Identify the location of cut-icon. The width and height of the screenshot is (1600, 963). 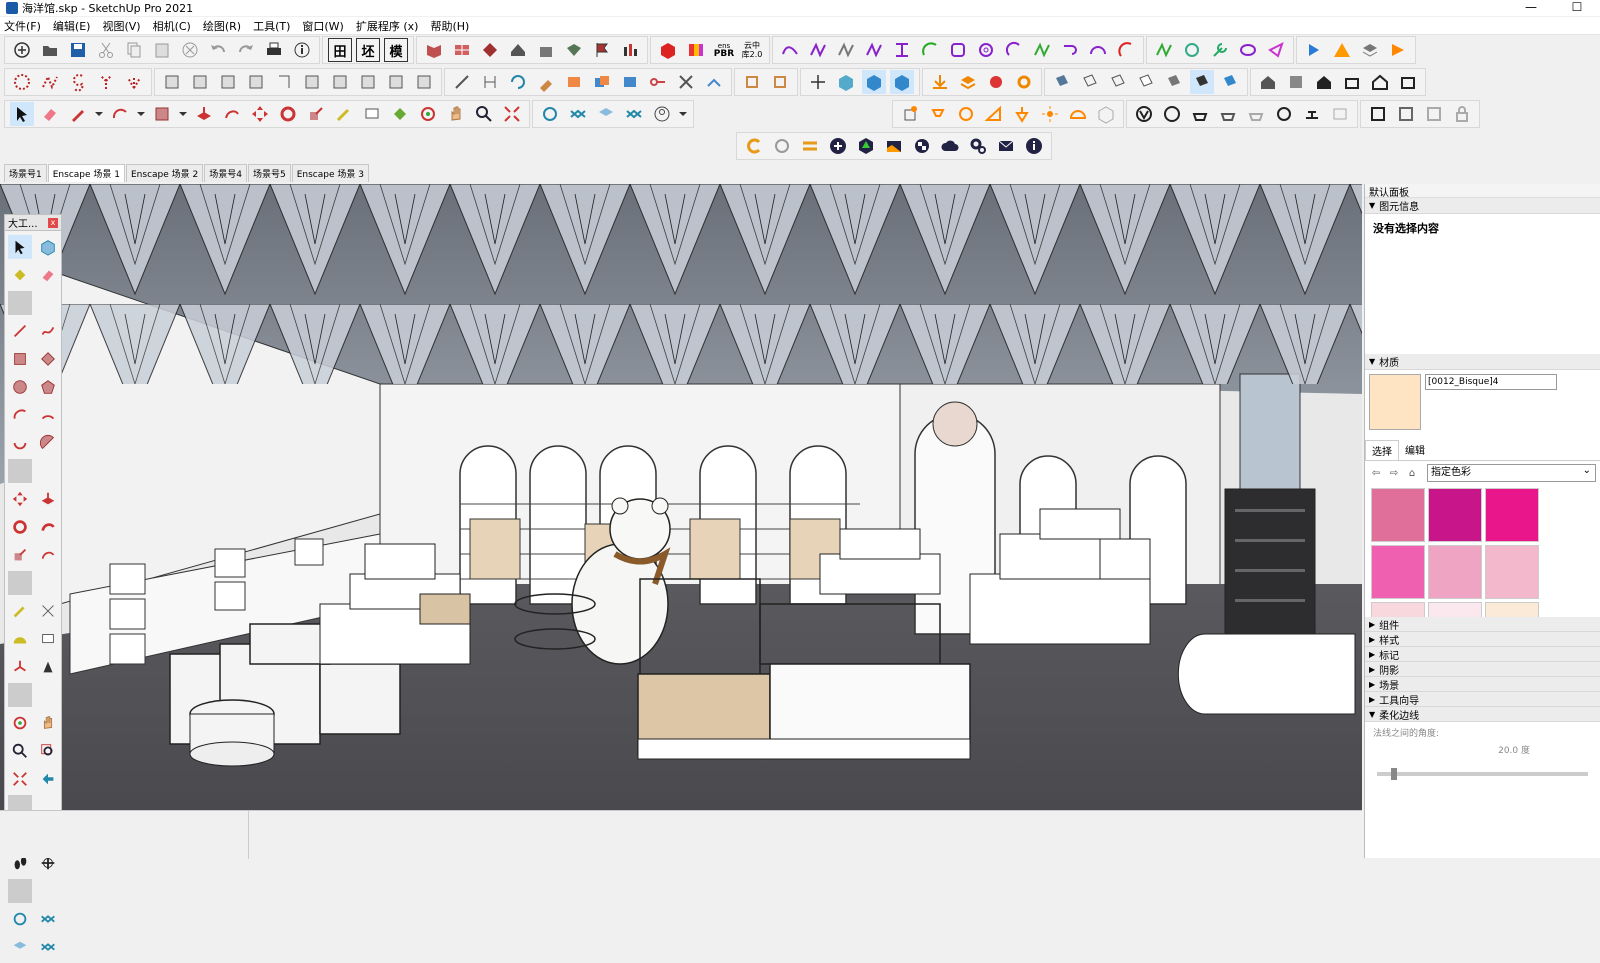
(106, 50).